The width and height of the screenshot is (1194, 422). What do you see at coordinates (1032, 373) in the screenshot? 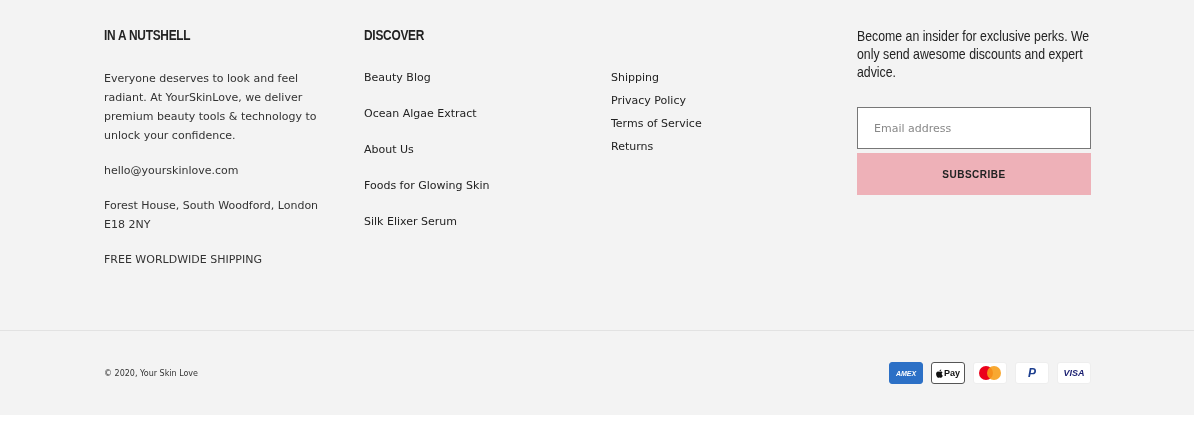
I see `paypal-card: P` at bounding box center [1032, 373].